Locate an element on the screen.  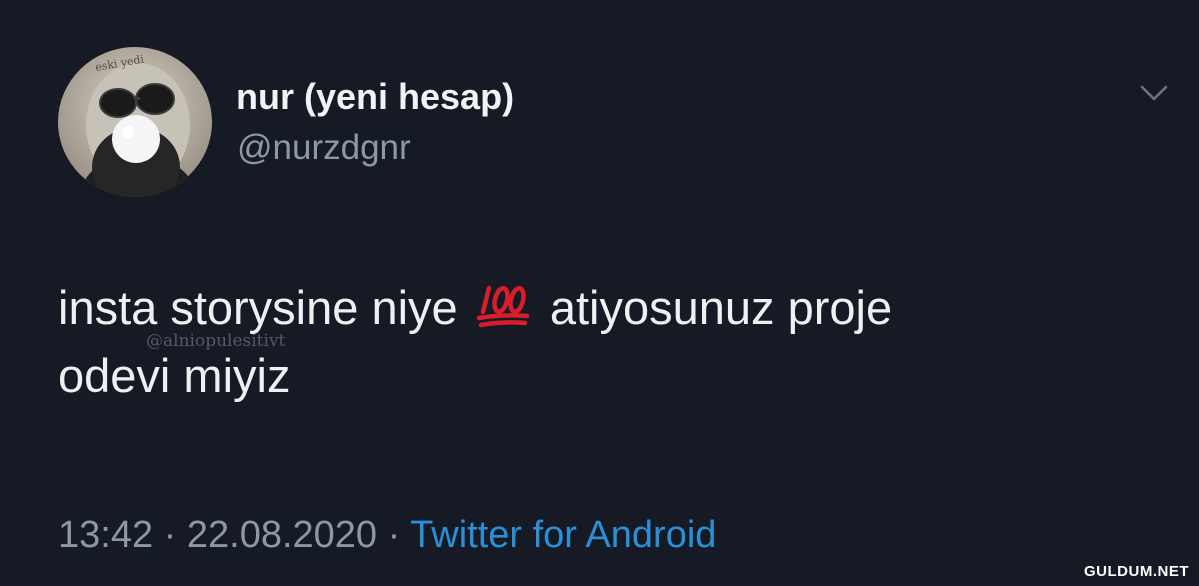
image-watermark: @alniopulesitivt is located at coordinates (216, 341).